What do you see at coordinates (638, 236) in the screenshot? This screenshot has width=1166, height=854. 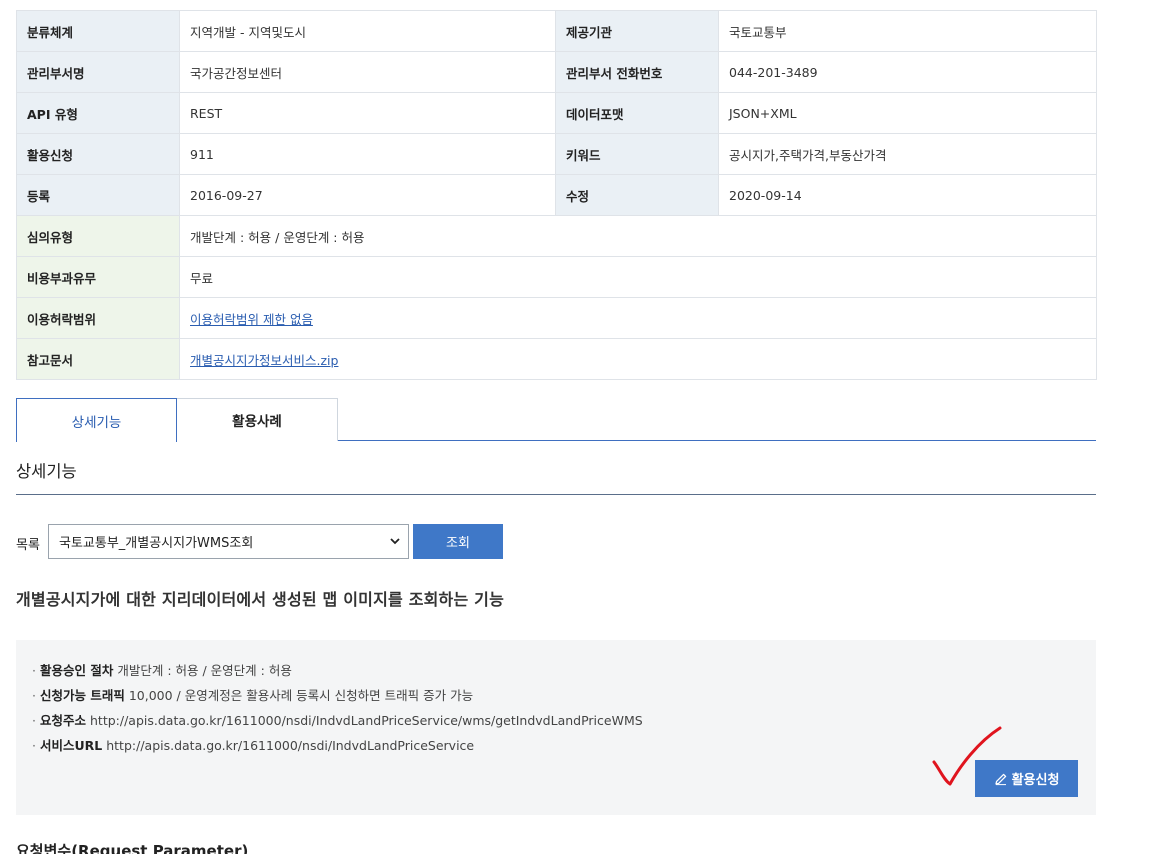 I see `value-review-type: 개발단계 : 허용 / 운영단계 : 허용` at bounding box center [638, 236].